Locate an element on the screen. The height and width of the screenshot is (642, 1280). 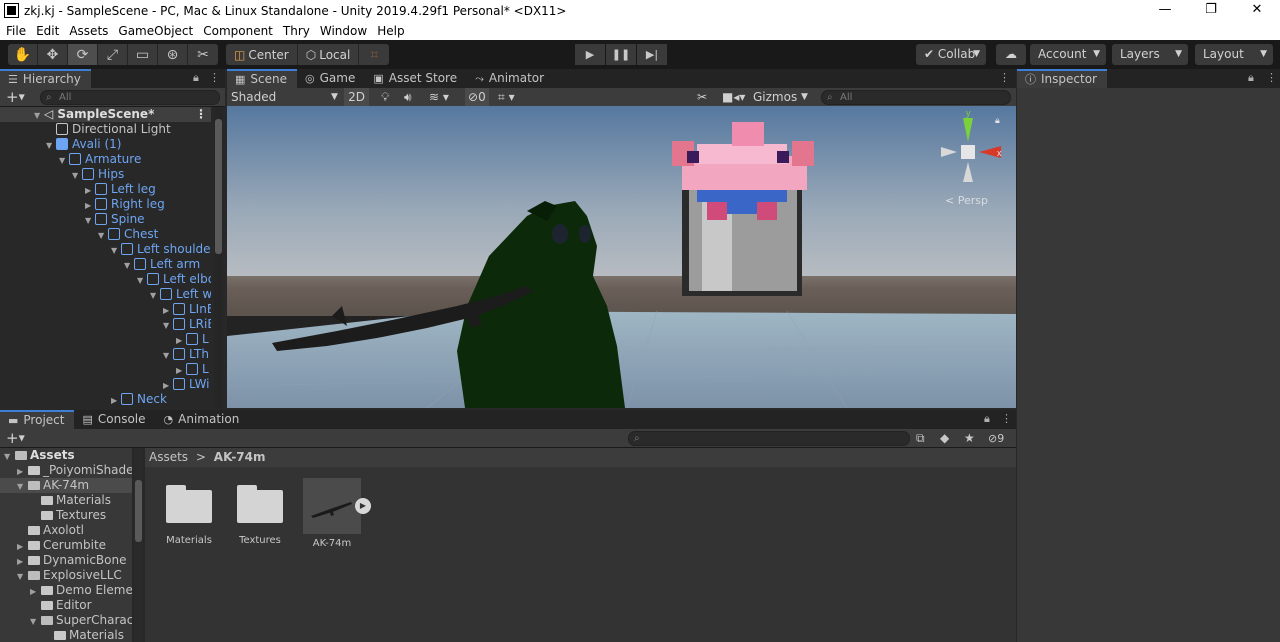
move-tool-icon: ✥ is located at coordinates (53, 54).